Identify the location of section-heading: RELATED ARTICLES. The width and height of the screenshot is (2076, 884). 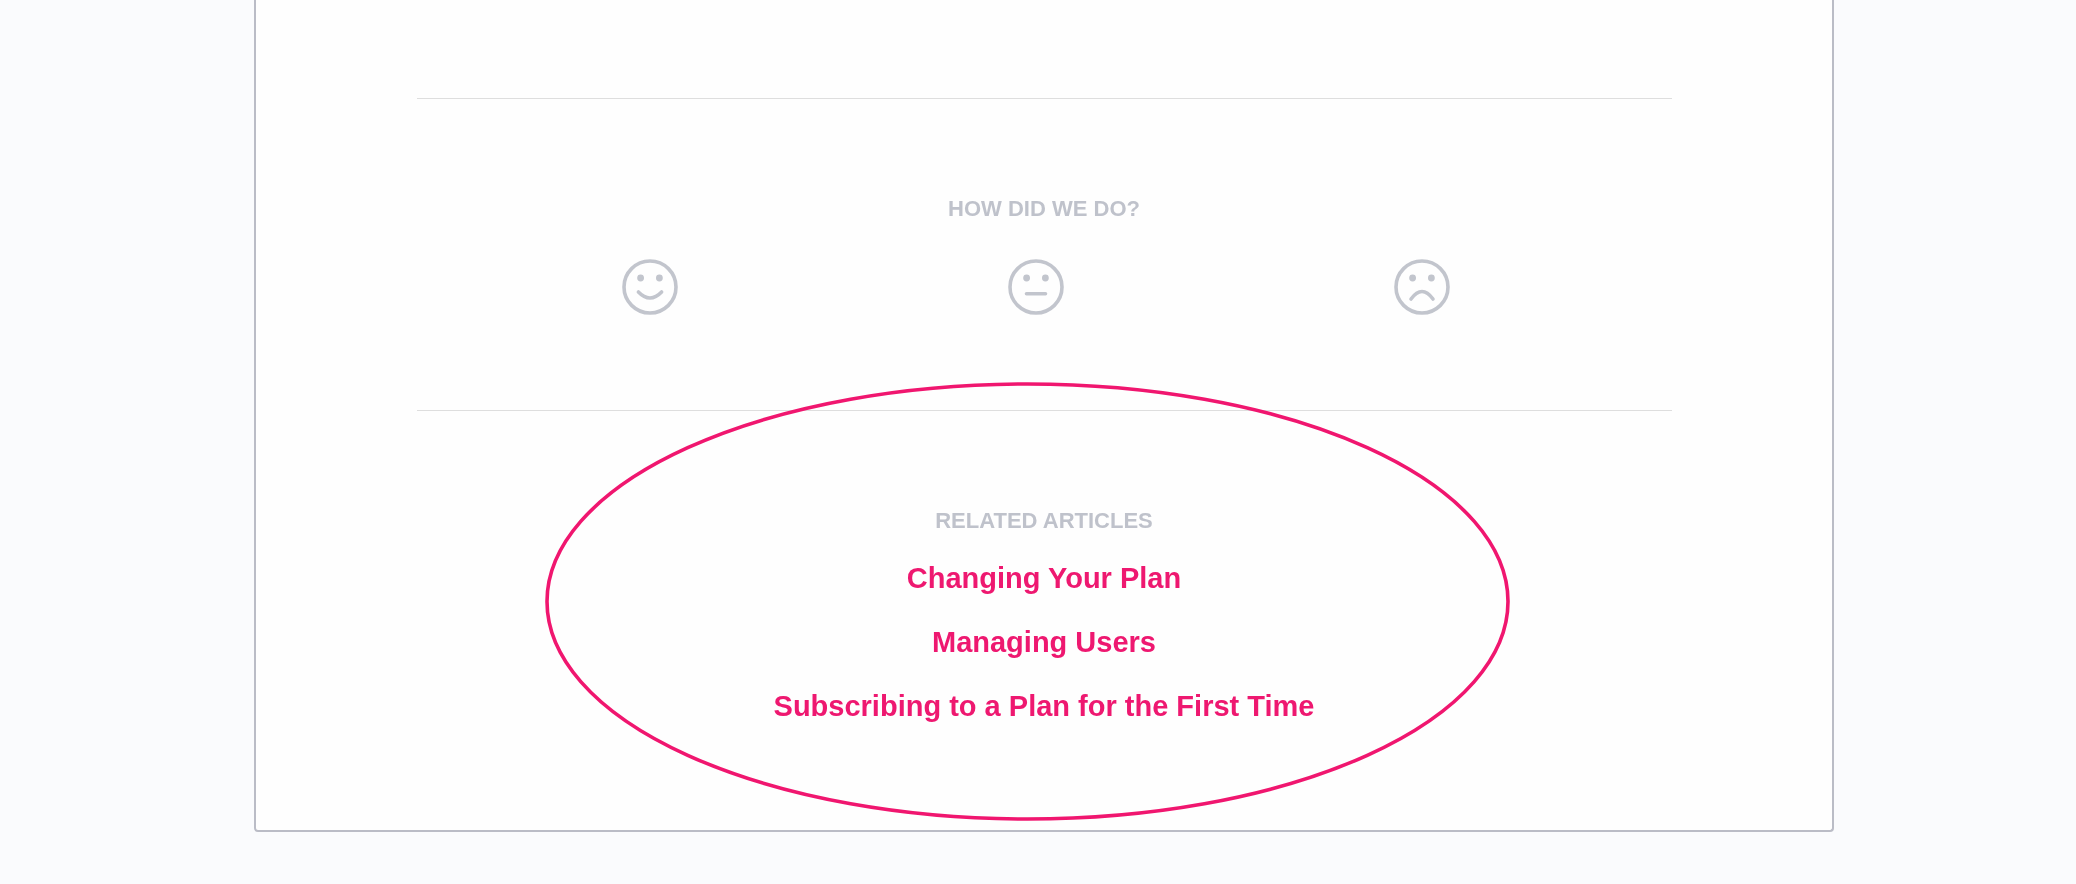
(1044, 521).